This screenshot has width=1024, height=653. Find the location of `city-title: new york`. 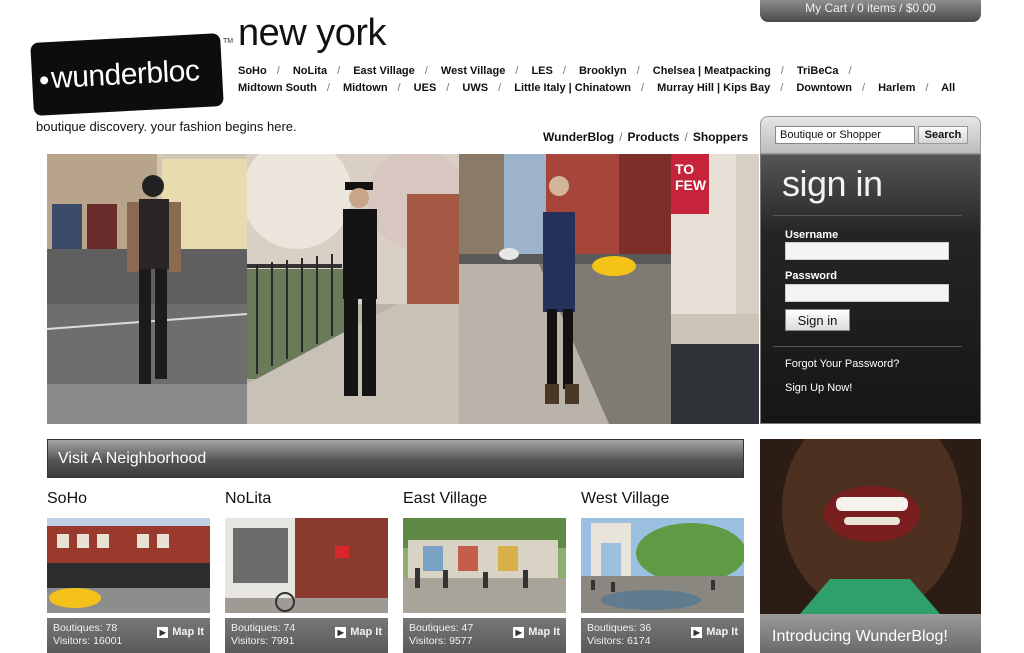

city-title: new york is located at coordinates (312, 33).